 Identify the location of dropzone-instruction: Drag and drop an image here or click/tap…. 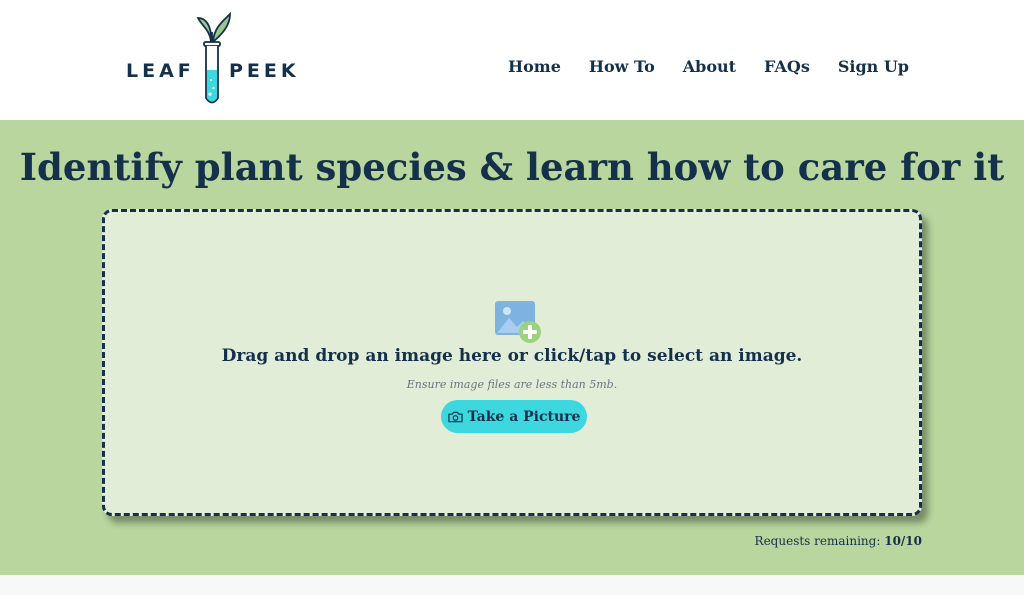
(512, 356).